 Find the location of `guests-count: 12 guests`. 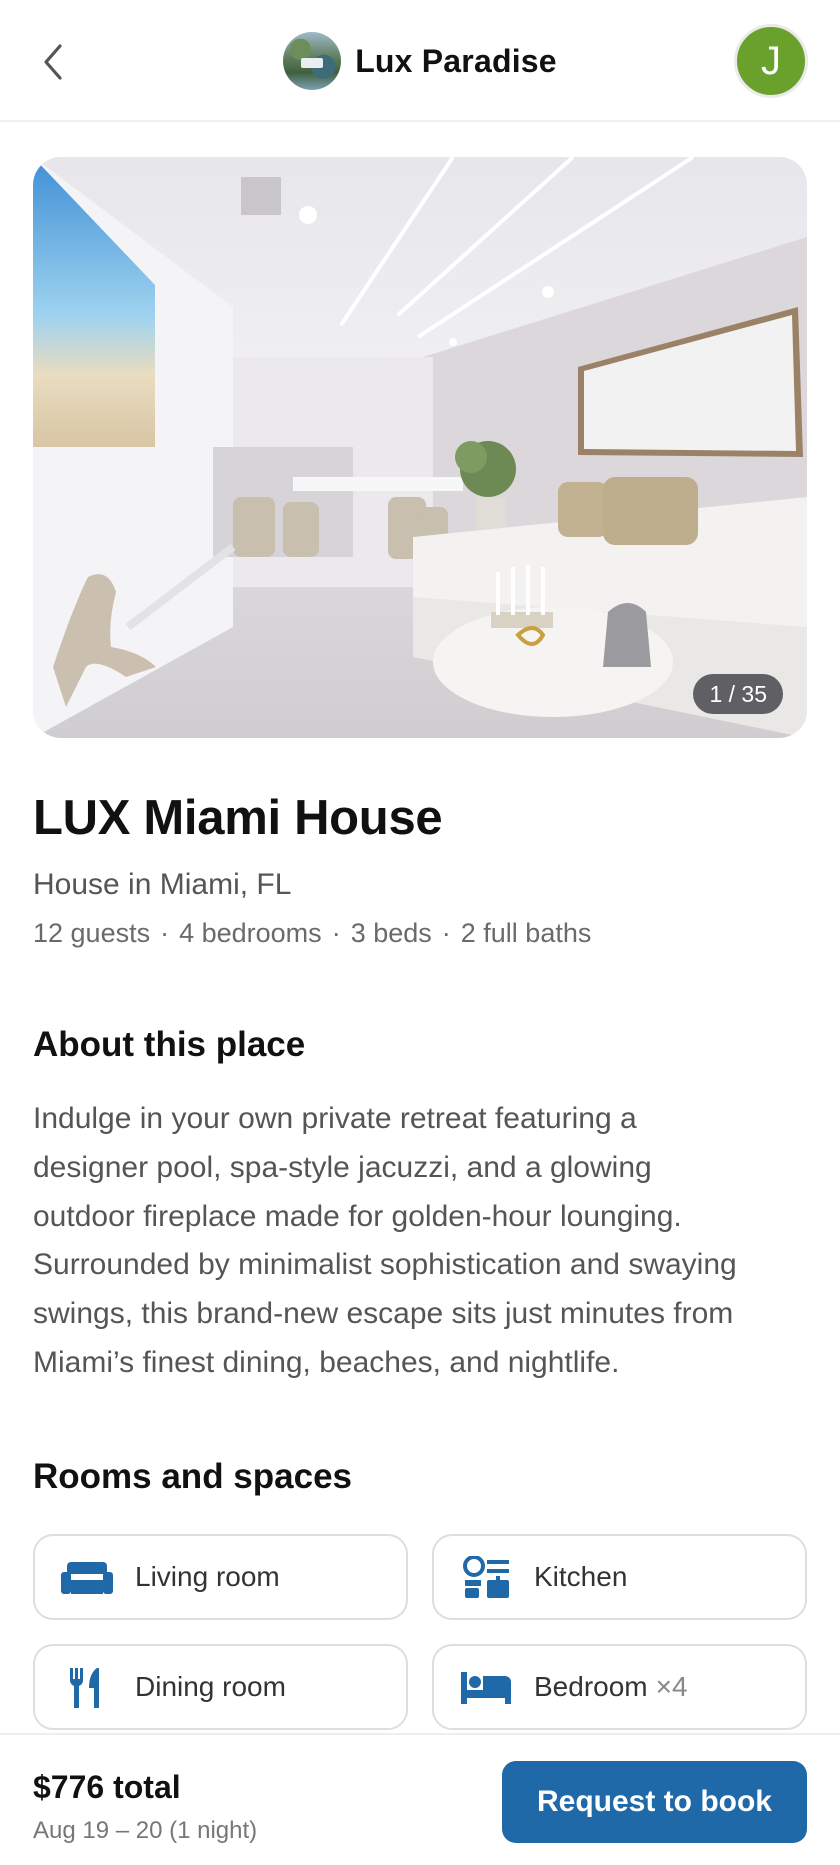

guests-count: 12 guests is located at coordinates (92, 933).